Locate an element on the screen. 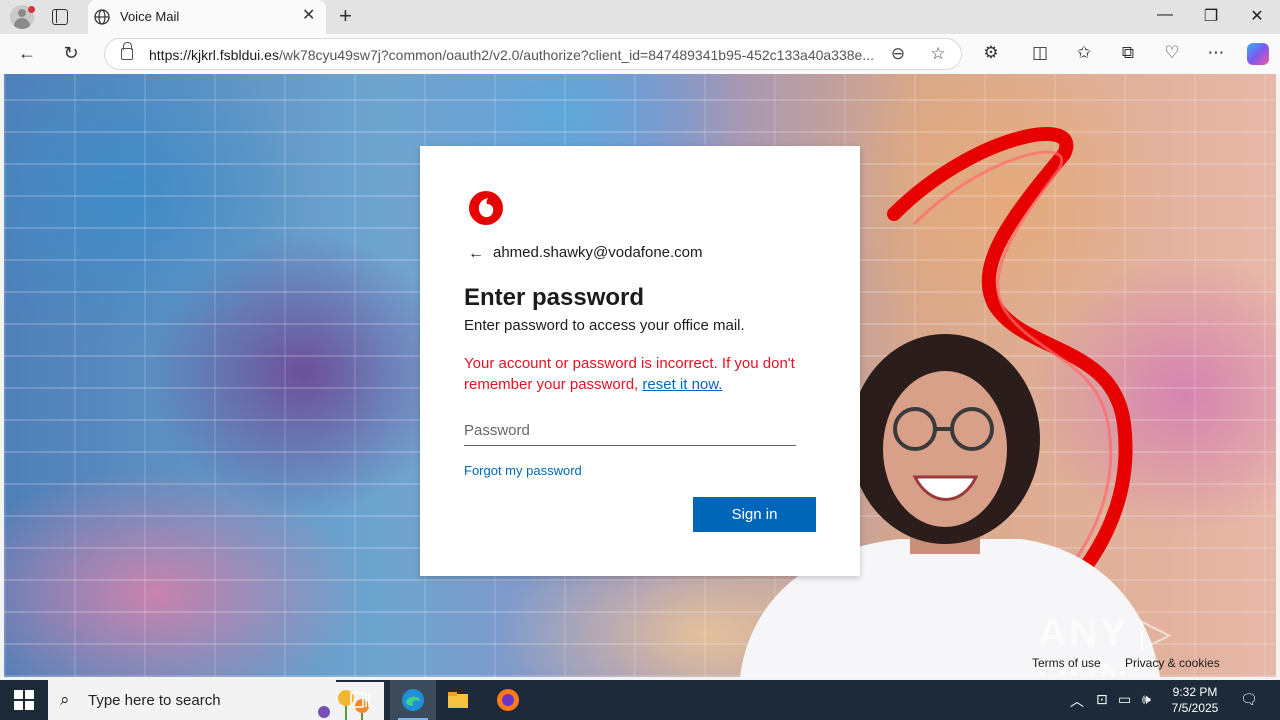 The width and height of the screenshot is (1280, 720). lock-icon is located at coordinates (127, 51).